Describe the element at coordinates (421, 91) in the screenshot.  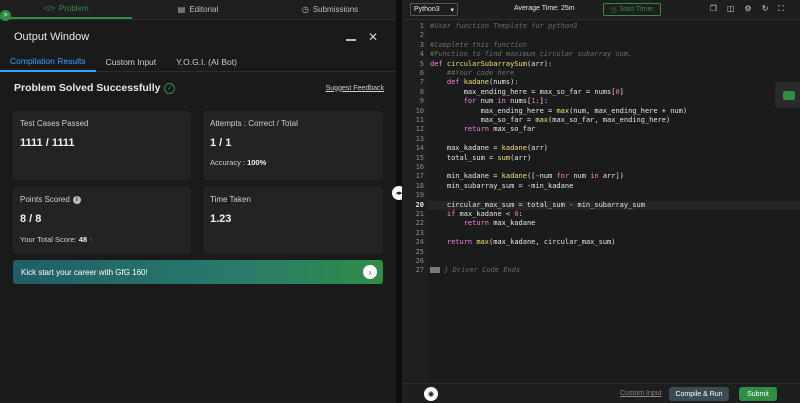
I see `line-number: 8` at that location.